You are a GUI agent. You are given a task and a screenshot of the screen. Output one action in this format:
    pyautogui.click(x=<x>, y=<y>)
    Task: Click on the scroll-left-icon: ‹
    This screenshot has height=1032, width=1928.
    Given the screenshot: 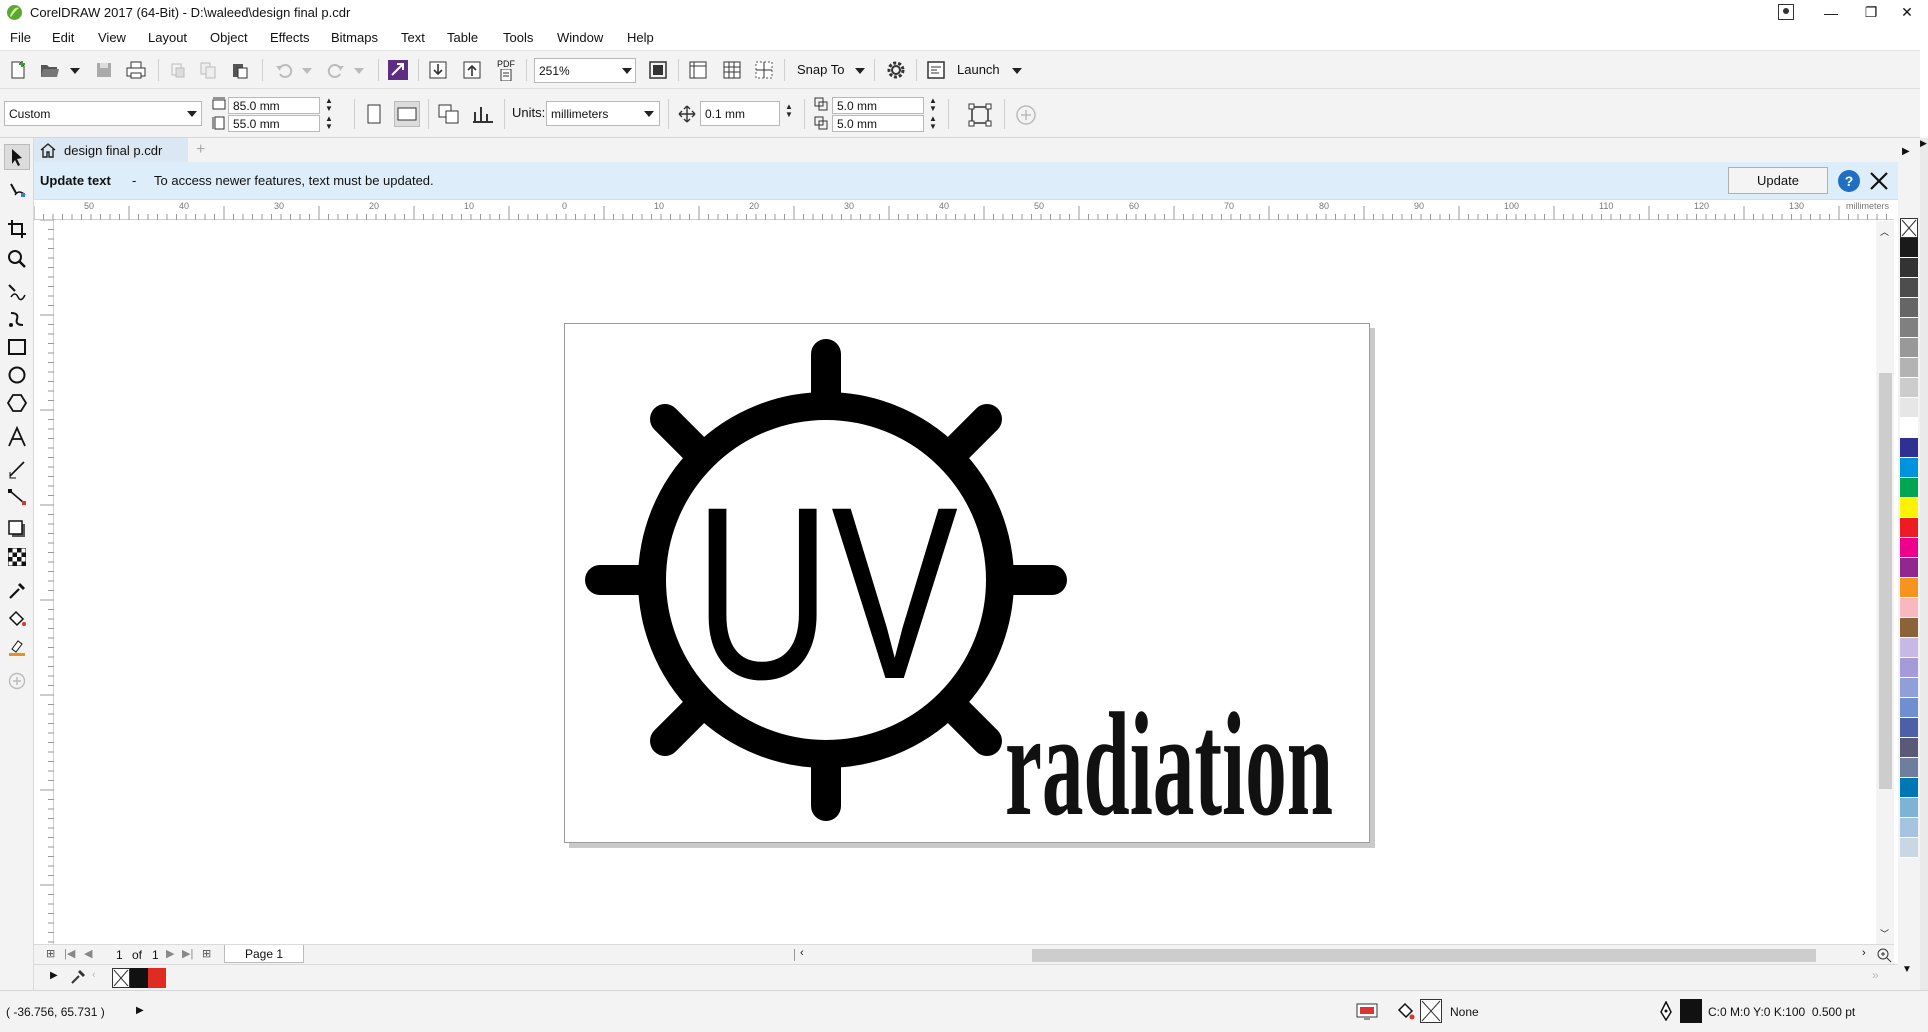 What is the action you would take?
    pyautogui.click(x=802, y=953)
    